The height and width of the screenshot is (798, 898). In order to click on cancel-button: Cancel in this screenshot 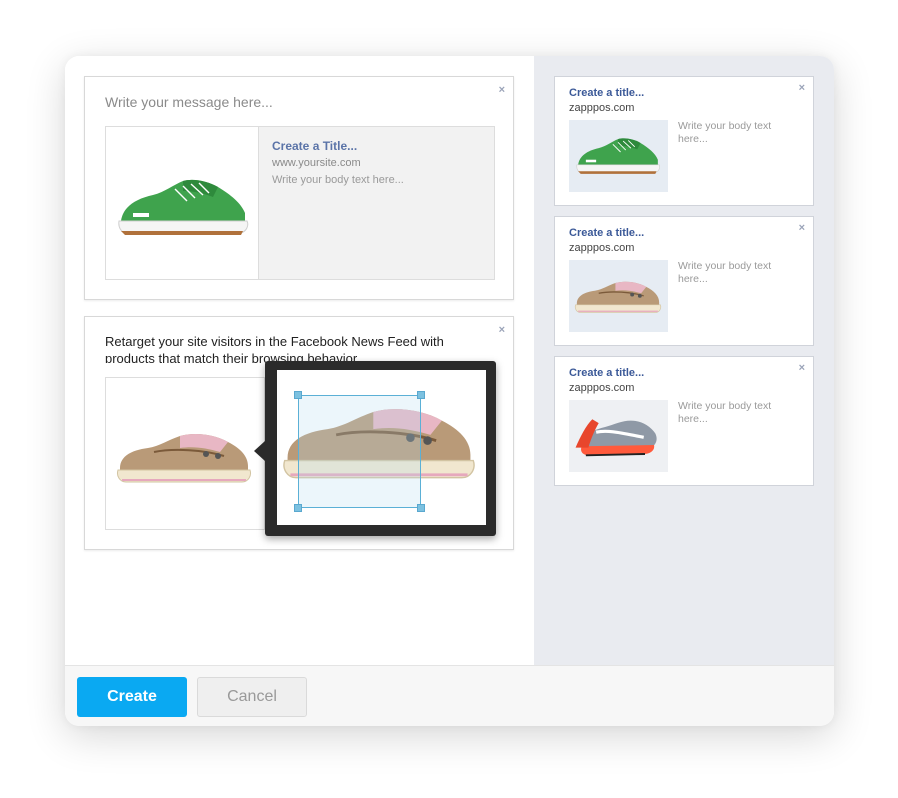, I will do `click(252, 697)`.